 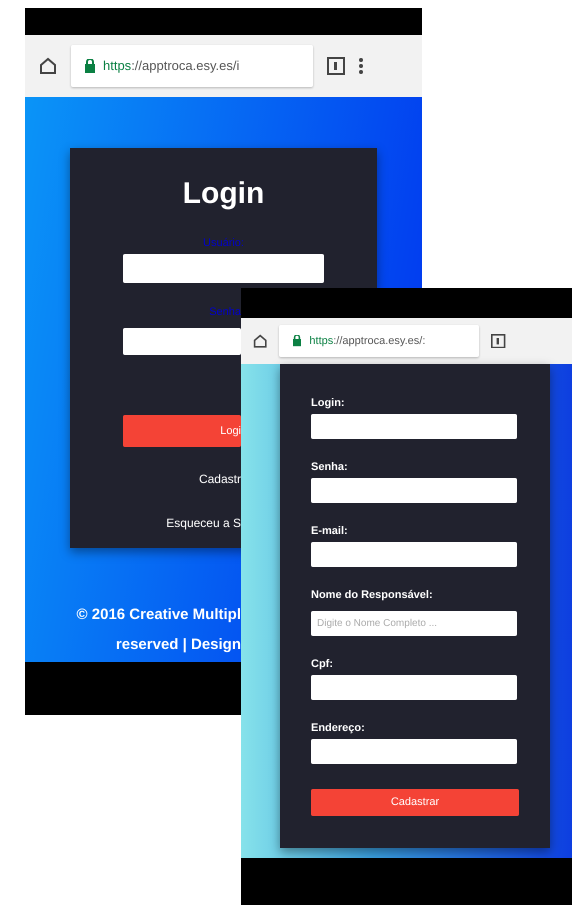 I want to click on field-label: Nome do Responsável:, so click(x=372, y=595).